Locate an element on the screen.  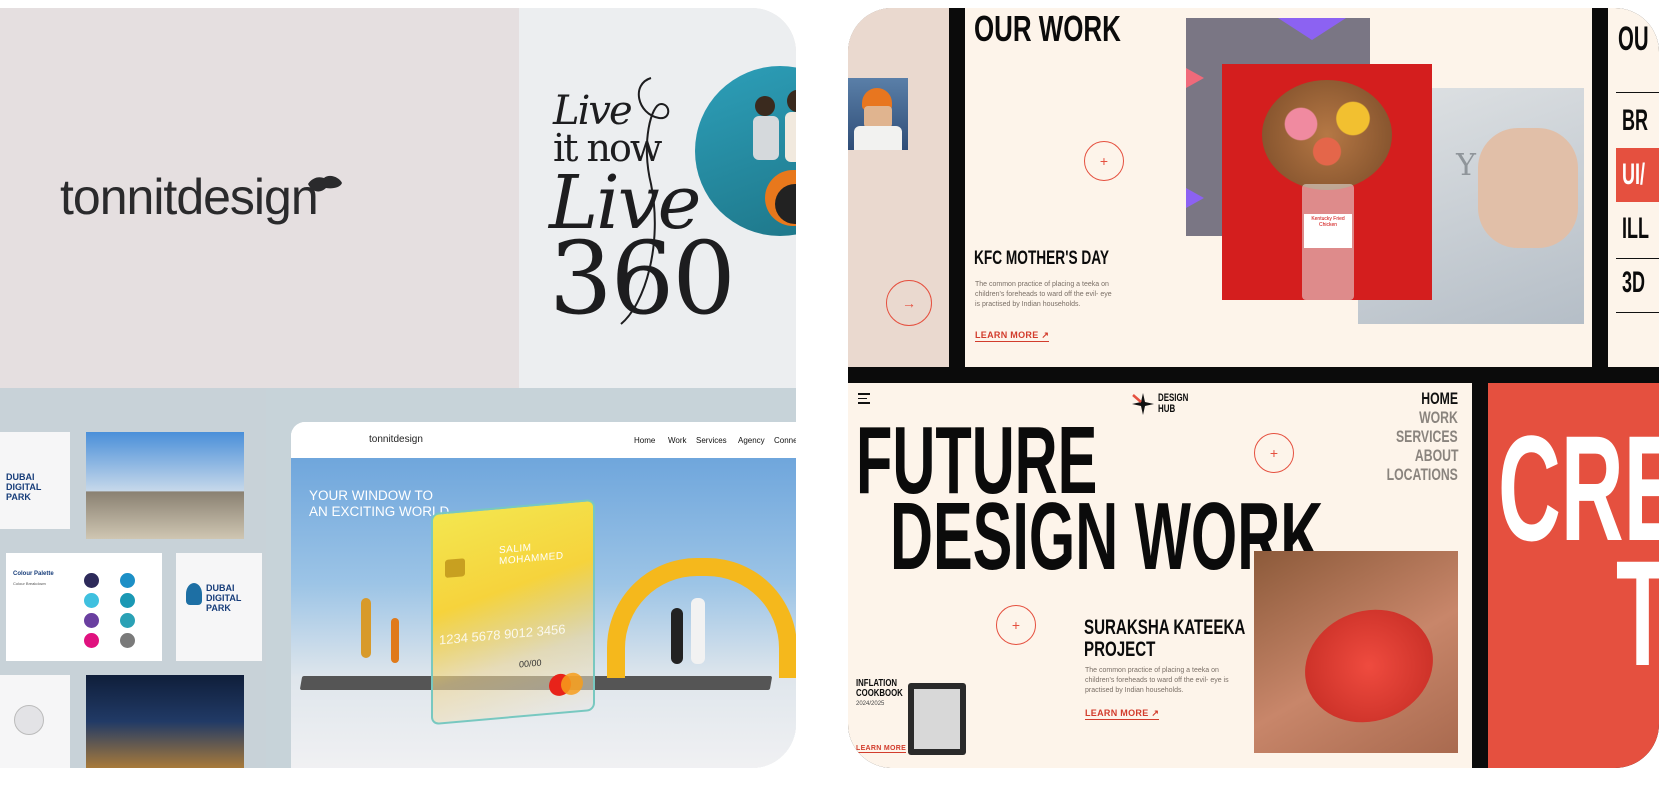
menu-services: SERVICES is located at coordinates (1427, 437).